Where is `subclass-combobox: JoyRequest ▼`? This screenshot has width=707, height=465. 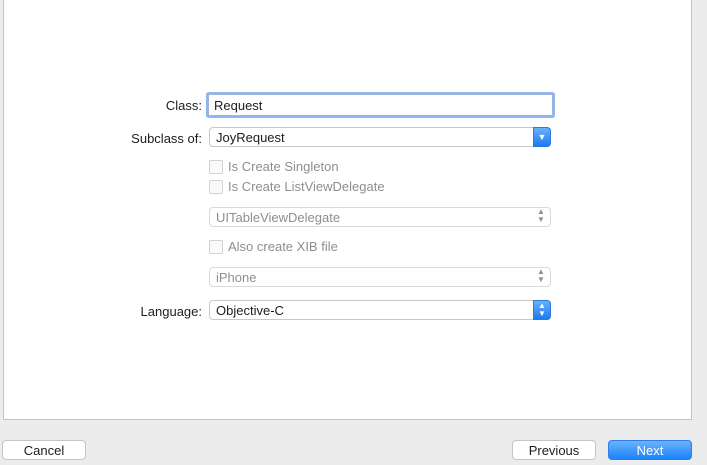 subclass-combobox: JoyRequest ▼ is located at coordinates (380, 137).